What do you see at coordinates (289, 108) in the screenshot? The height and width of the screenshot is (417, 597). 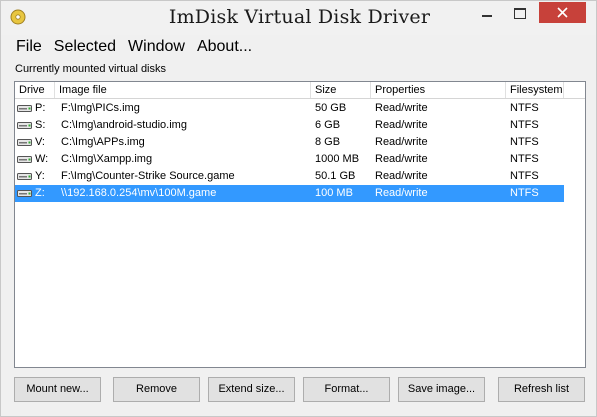 I see `table-row: P: F:\Img\PICs.img 50 GB Read/write NTFS` at bounding box center [289, 108].